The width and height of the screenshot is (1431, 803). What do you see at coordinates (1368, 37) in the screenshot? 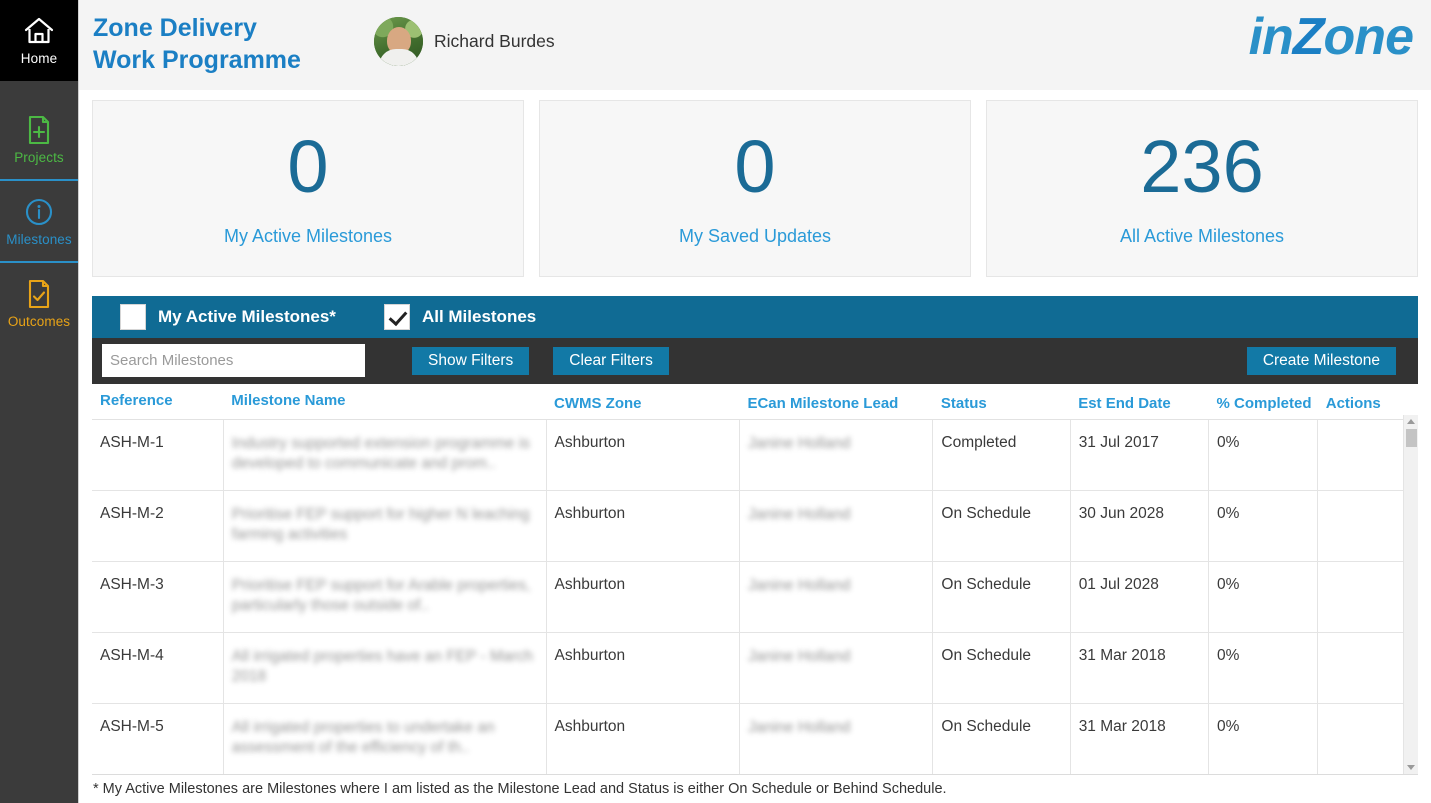
I see `logo-text-one: one` at bounding box center [1368, 37].